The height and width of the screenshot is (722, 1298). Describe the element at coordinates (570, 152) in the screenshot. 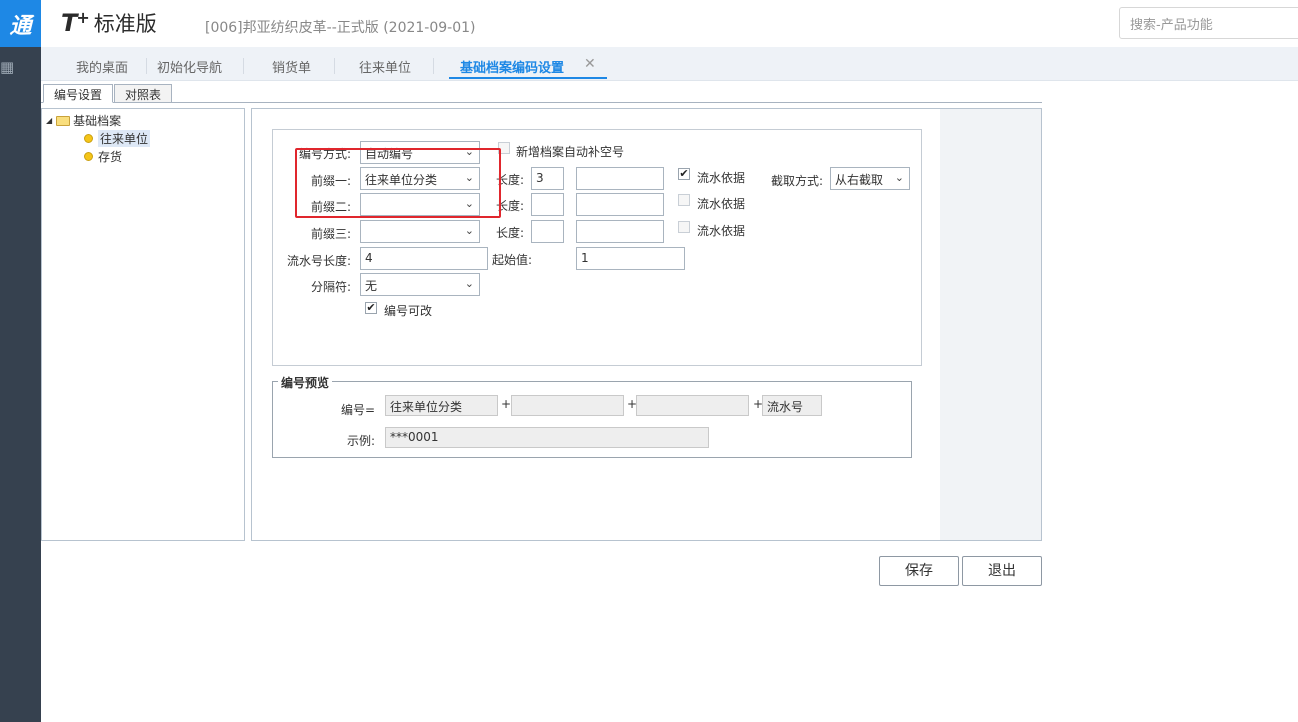

I see `autofill-label: 新增档案自动补空号` at that location.